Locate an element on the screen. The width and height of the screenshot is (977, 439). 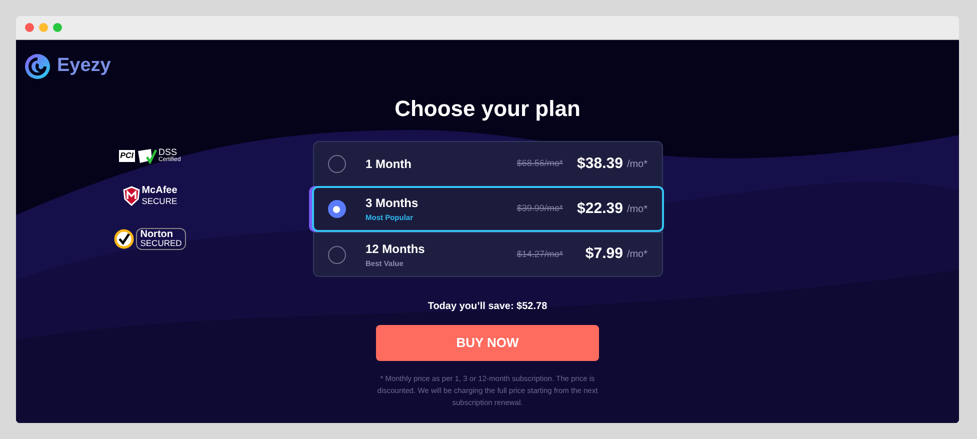
savings-text: Today you’ll save: $52.78 is located at coordinates (488, 307).